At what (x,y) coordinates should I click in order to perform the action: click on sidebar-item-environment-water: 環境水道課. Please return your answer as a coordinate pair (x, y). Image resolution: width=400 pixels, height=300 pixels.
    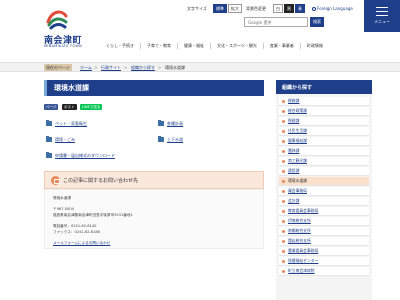
    Looking at the image, I should click on (324, 181).